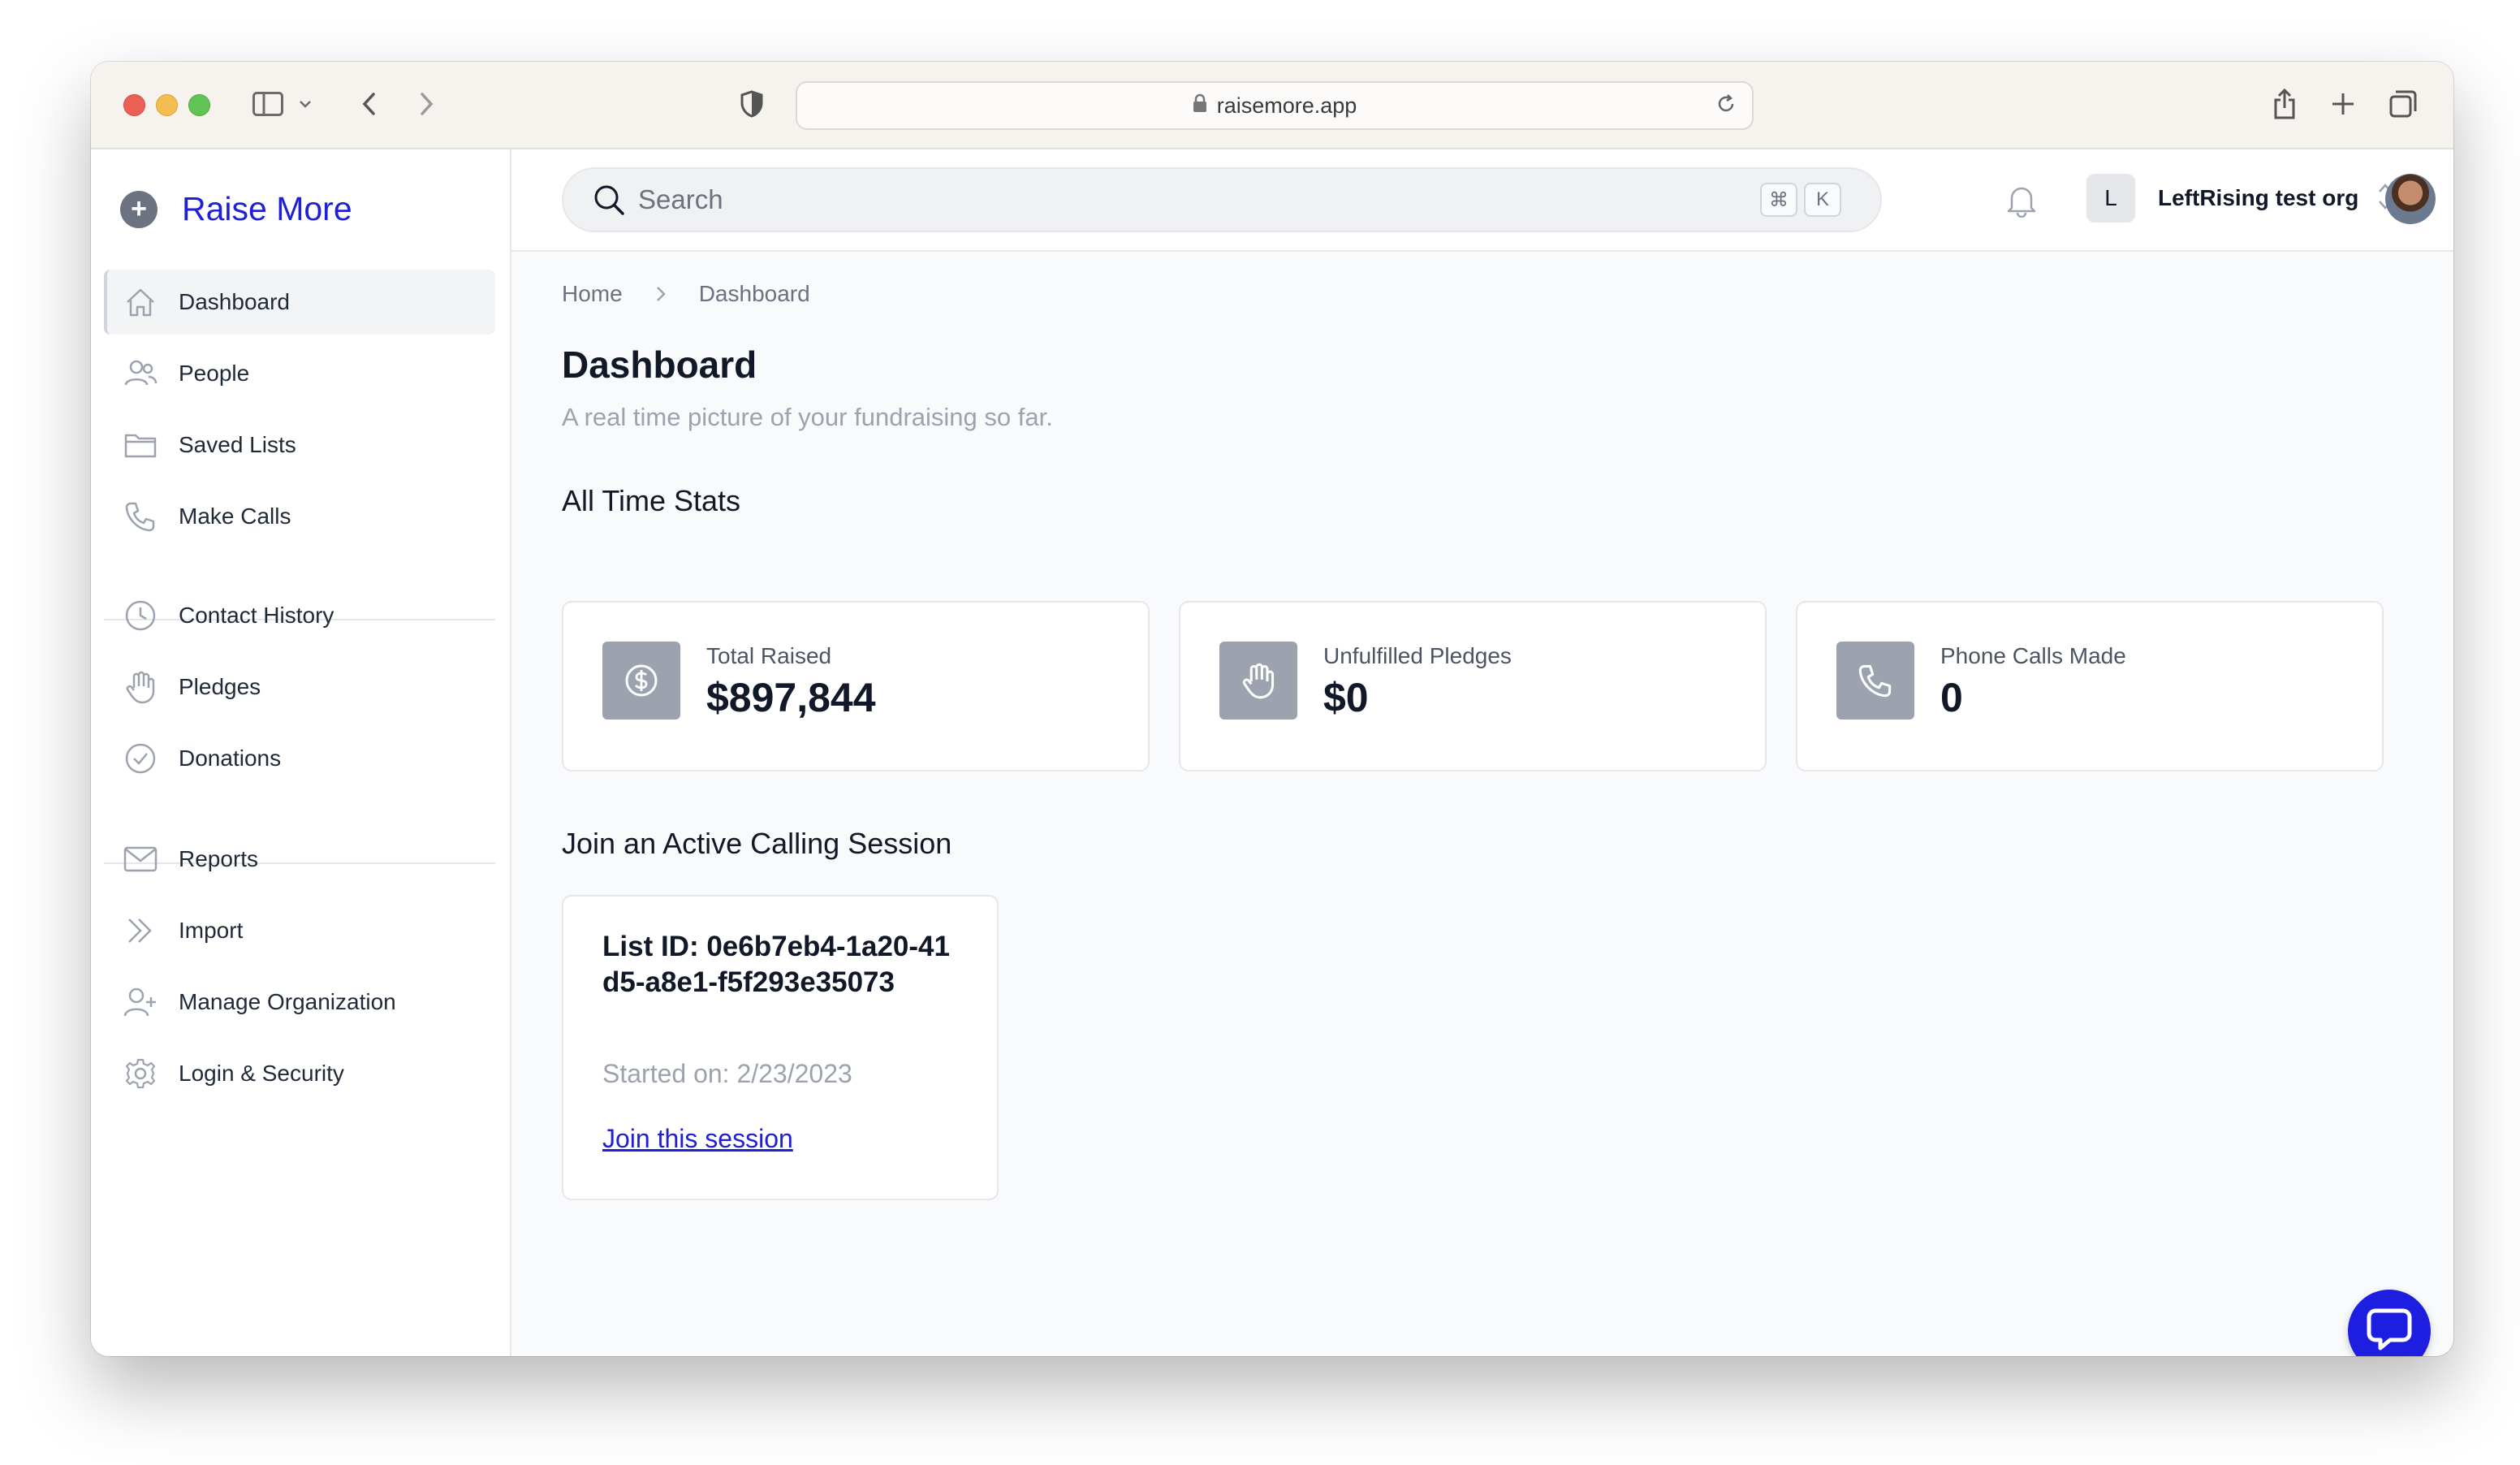 This screenshot has width=2520, height=1465. I want to click on breadcrumb-home: Home, so click(592, 294).